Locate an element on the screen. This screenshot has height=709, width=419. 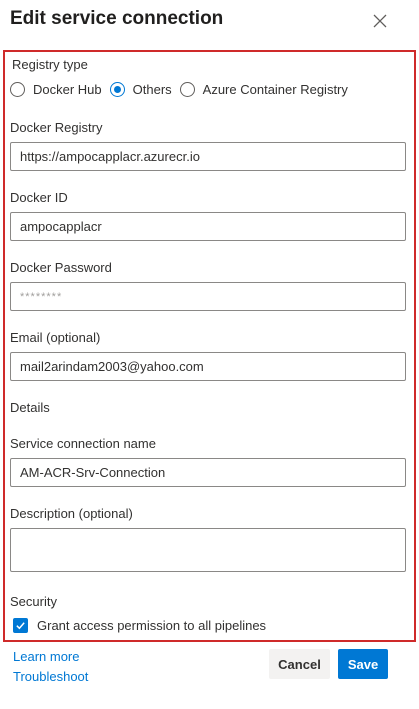
security-heading: Security is located at coordinates (33, 601).